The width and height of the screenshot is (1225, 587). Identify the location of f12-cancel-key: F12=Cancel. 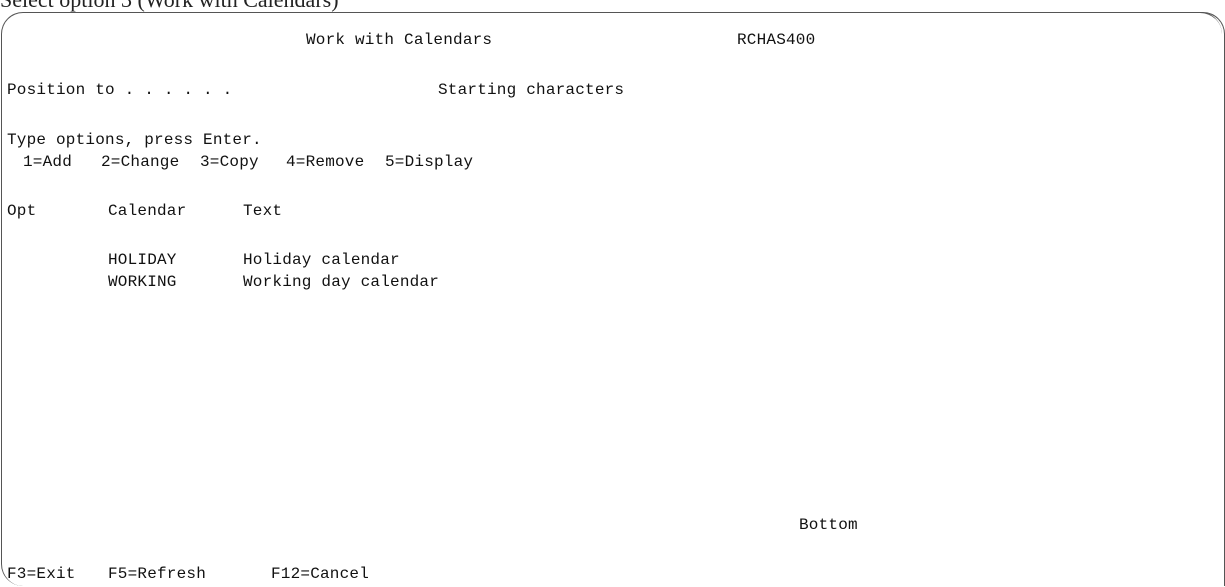
(320, 574).